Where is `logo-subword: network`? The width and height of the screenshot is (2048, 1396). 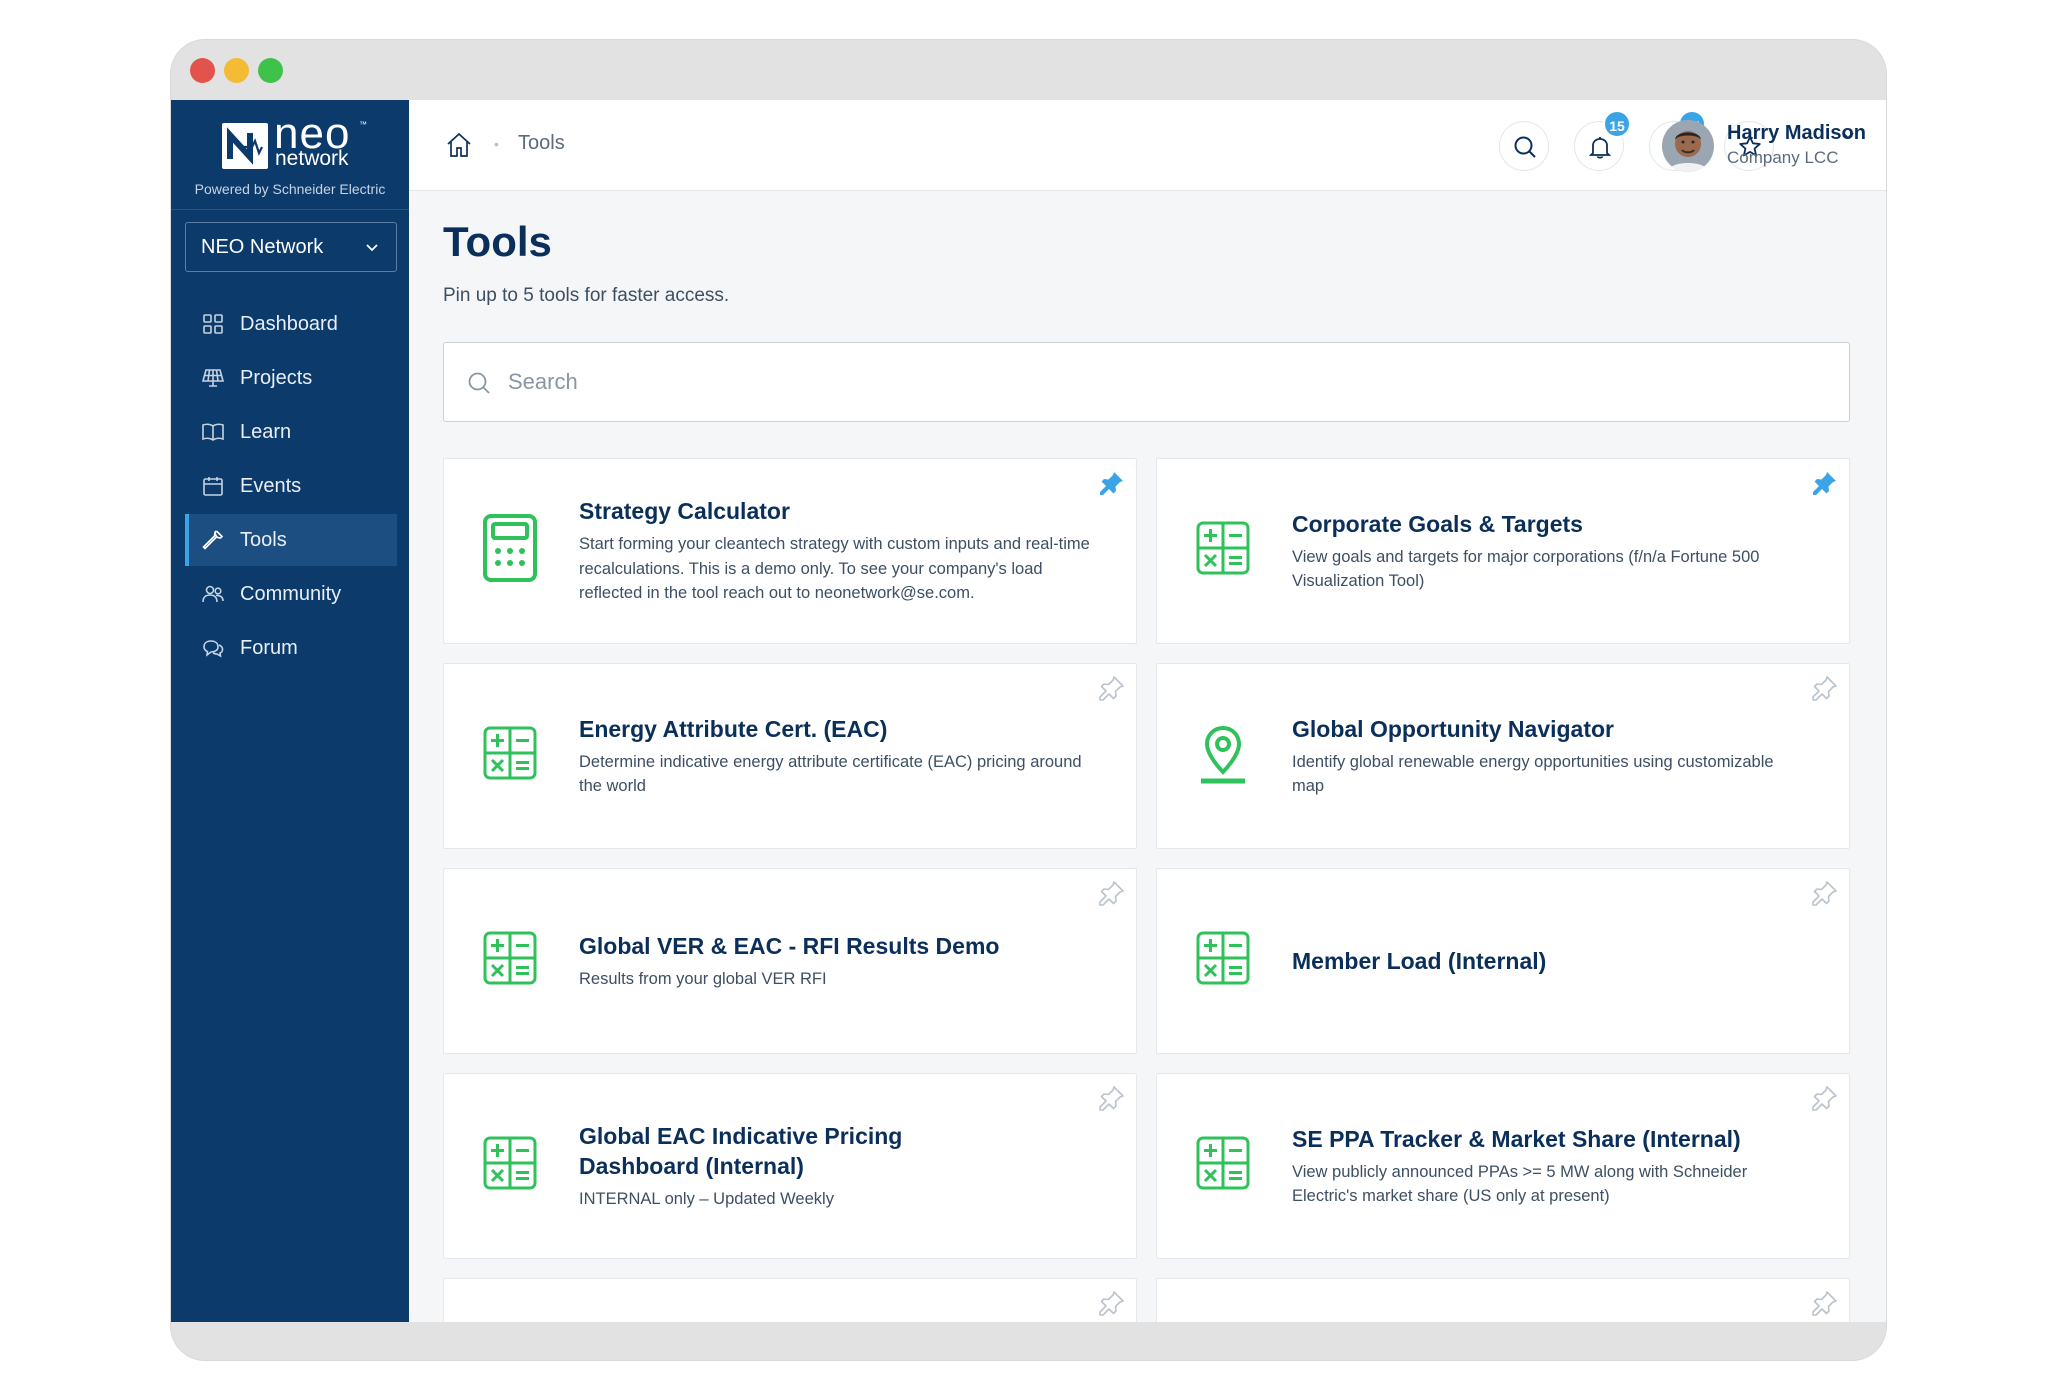
logo-subword: network is located at coordinates (312, 158).